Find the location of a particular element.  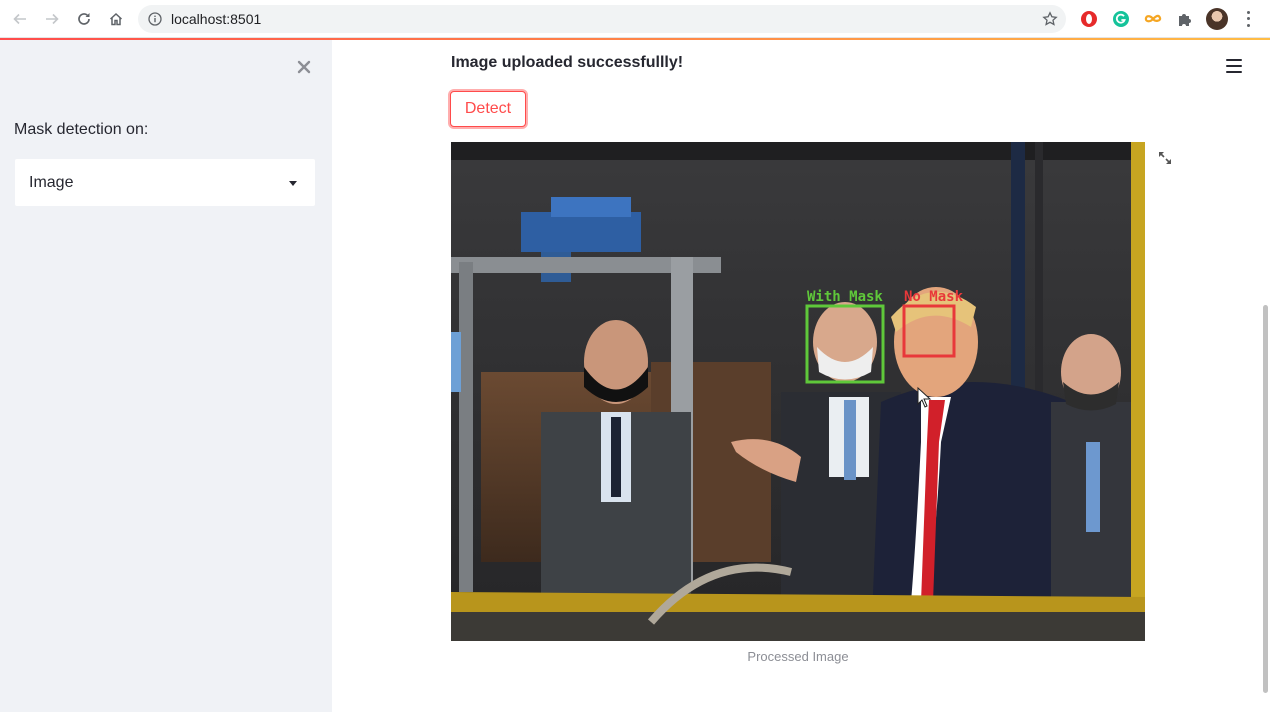

detect-button: Detect is located at coordinates (488, 109).